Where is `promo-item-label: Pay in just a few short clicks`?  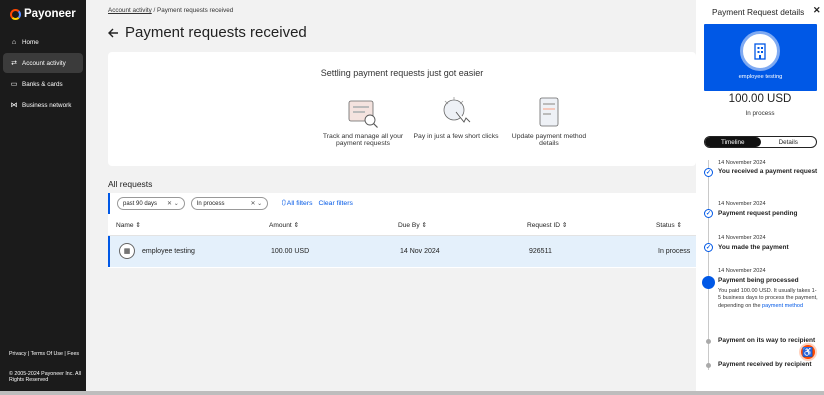 promo-item-label: Pay in just a few short clicks is located at coordinates (456, 136).